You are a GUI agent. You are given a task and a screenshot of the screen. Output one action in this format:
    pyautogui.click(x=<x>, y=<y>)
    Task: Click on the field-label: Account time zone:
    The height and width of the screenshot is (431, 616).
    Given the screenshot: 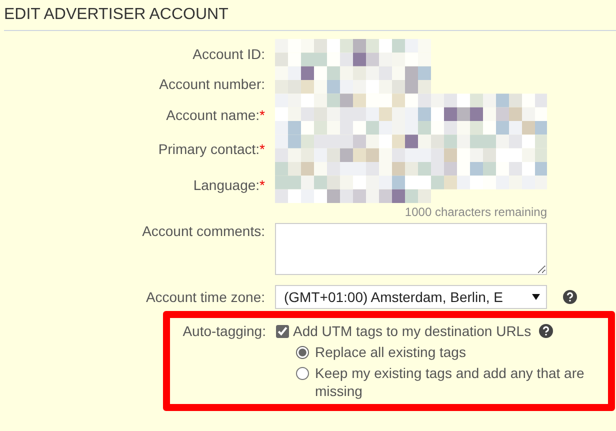 What is the action you would take?
    pyautogui.click(x=204, y=297)
    